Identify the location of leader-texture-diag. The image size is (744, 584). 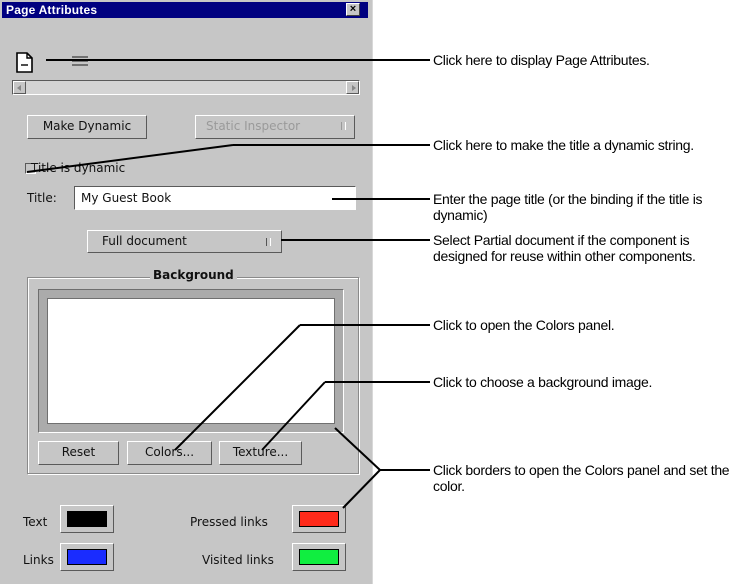
(293, 416).